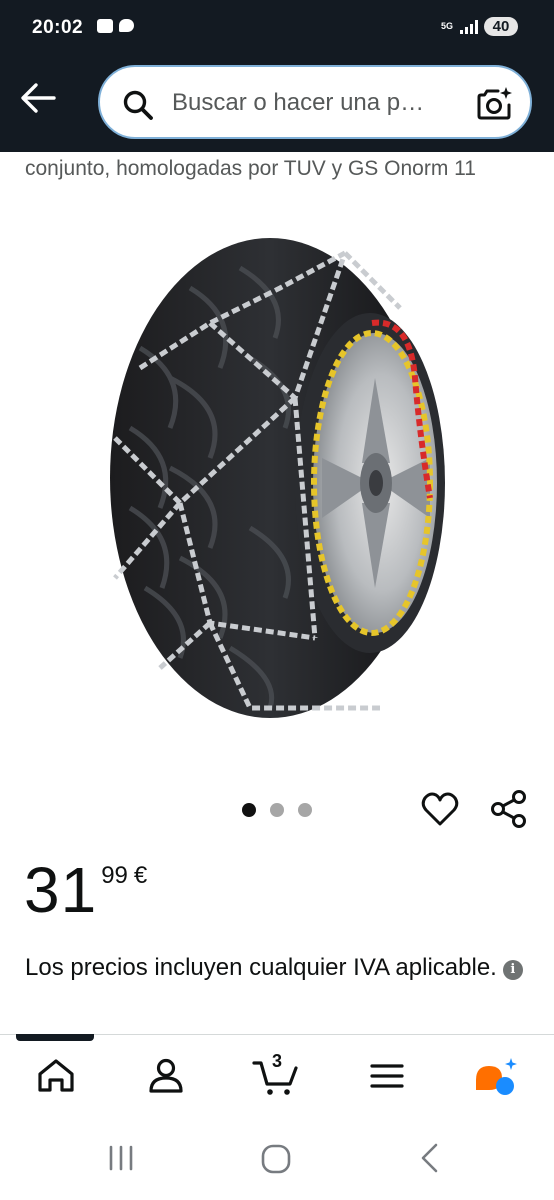  I want to click on search-icon, so click(138, 105).